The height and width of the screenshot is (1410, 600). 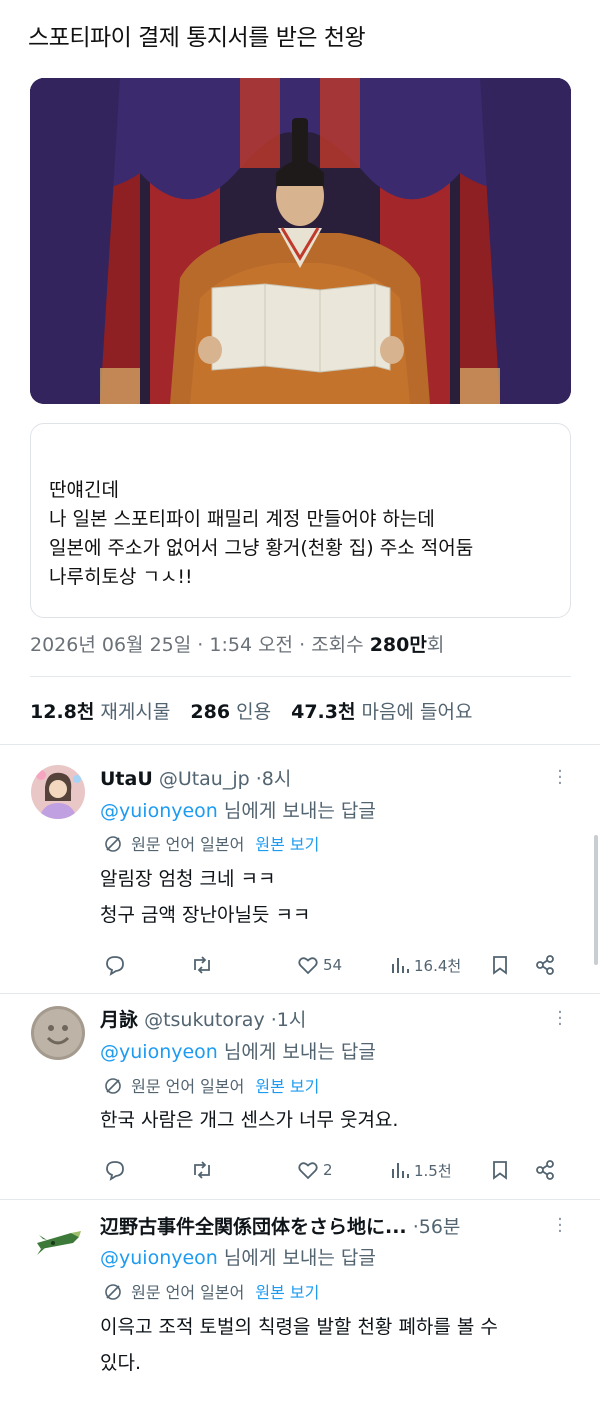 What do you see at coordinates (204, 779) in the screenshot?
I see `reply-author-handle: @Utau_jp` at bounding box center [204, 779].